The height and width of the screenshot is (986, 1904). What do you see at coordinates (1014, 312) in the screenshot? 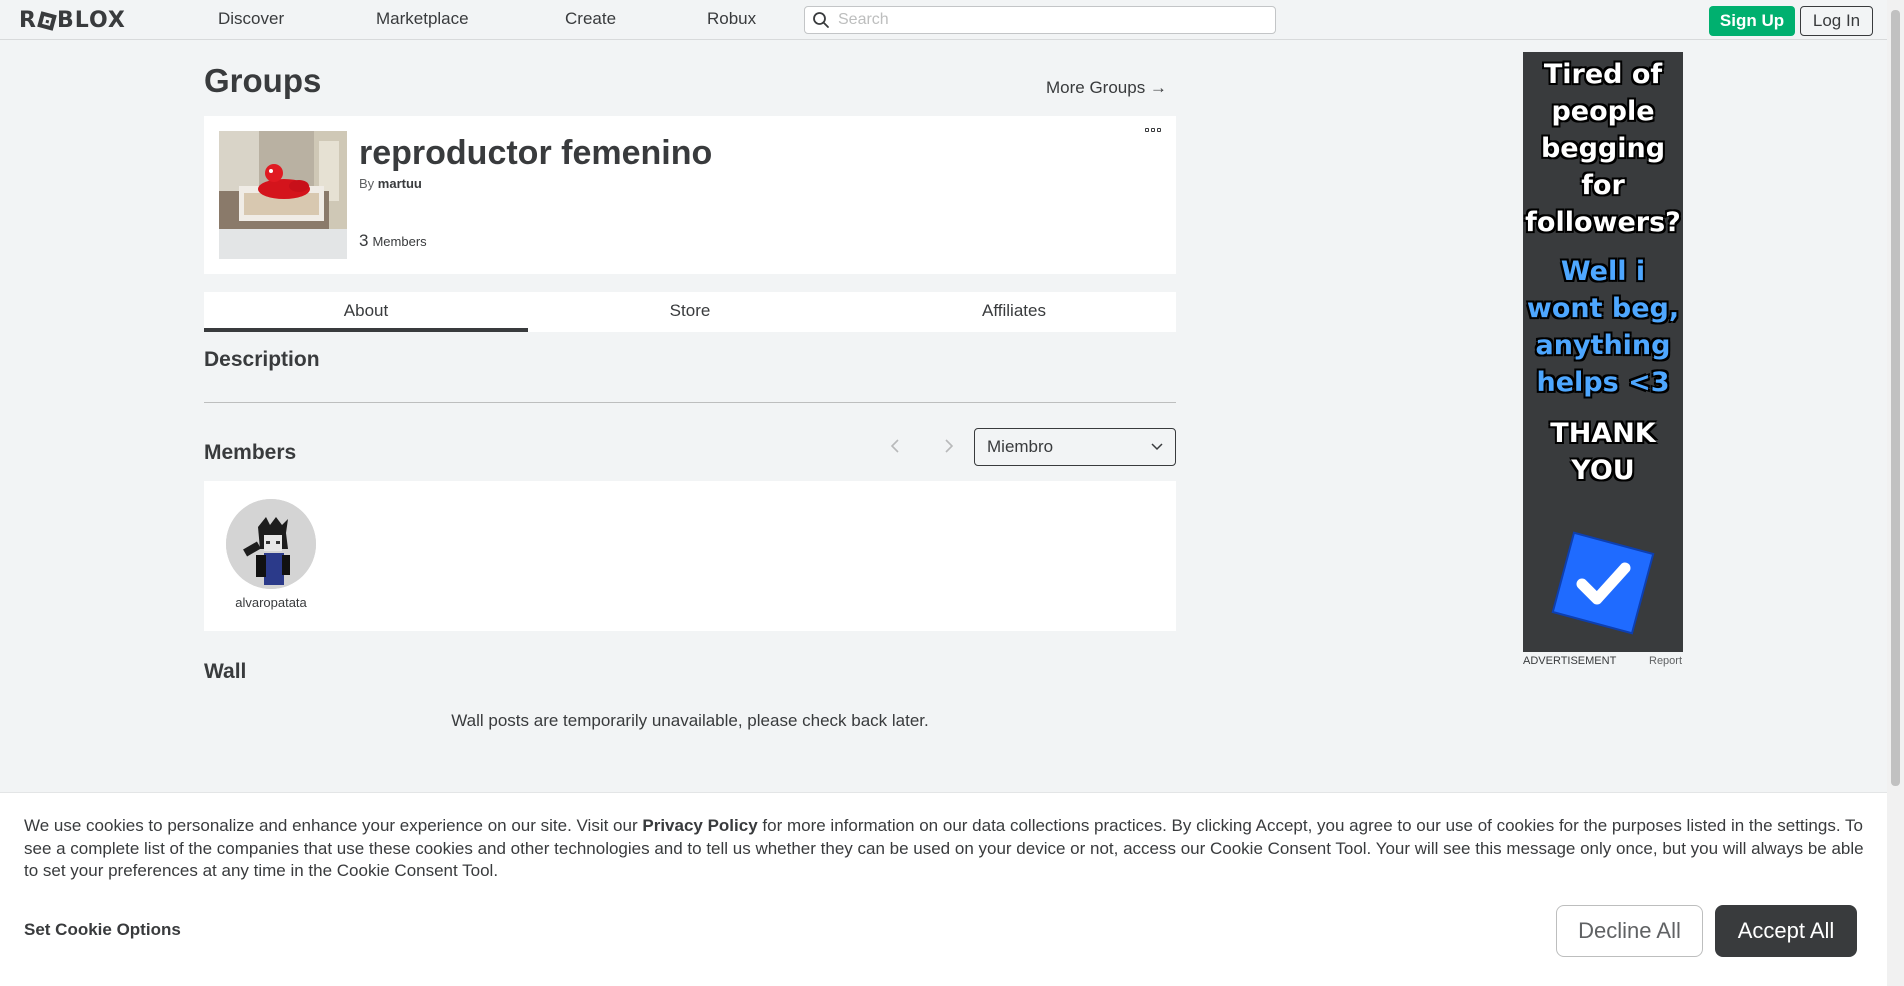
I see `tab-affiliates: Affiliates` at bounding box center [1014, 312].